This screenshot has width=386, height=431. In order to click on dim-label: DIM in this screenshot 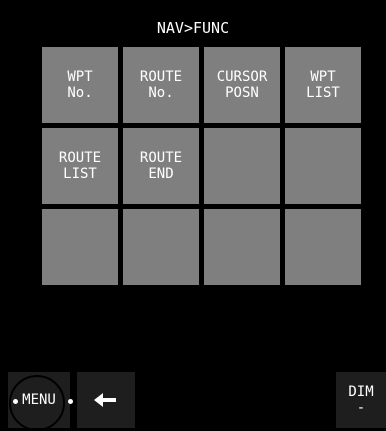, I will do `click(361, 392)`.